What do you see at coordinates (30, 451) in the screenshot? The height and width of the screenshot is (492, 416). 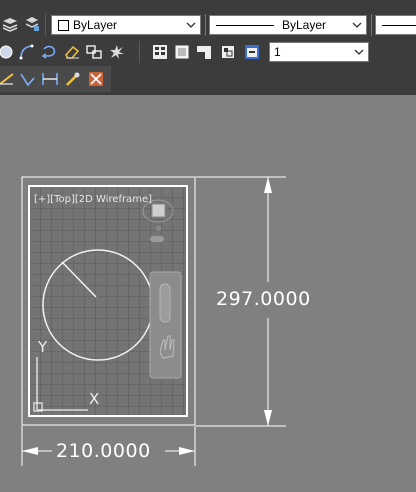 I see `dim-arrow-left` at bounding box center [30, 451].